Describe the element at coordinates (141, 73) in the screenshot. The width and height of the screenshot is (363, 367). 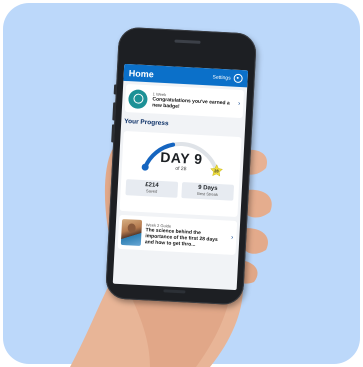
I see `page-title: Home` at that location.